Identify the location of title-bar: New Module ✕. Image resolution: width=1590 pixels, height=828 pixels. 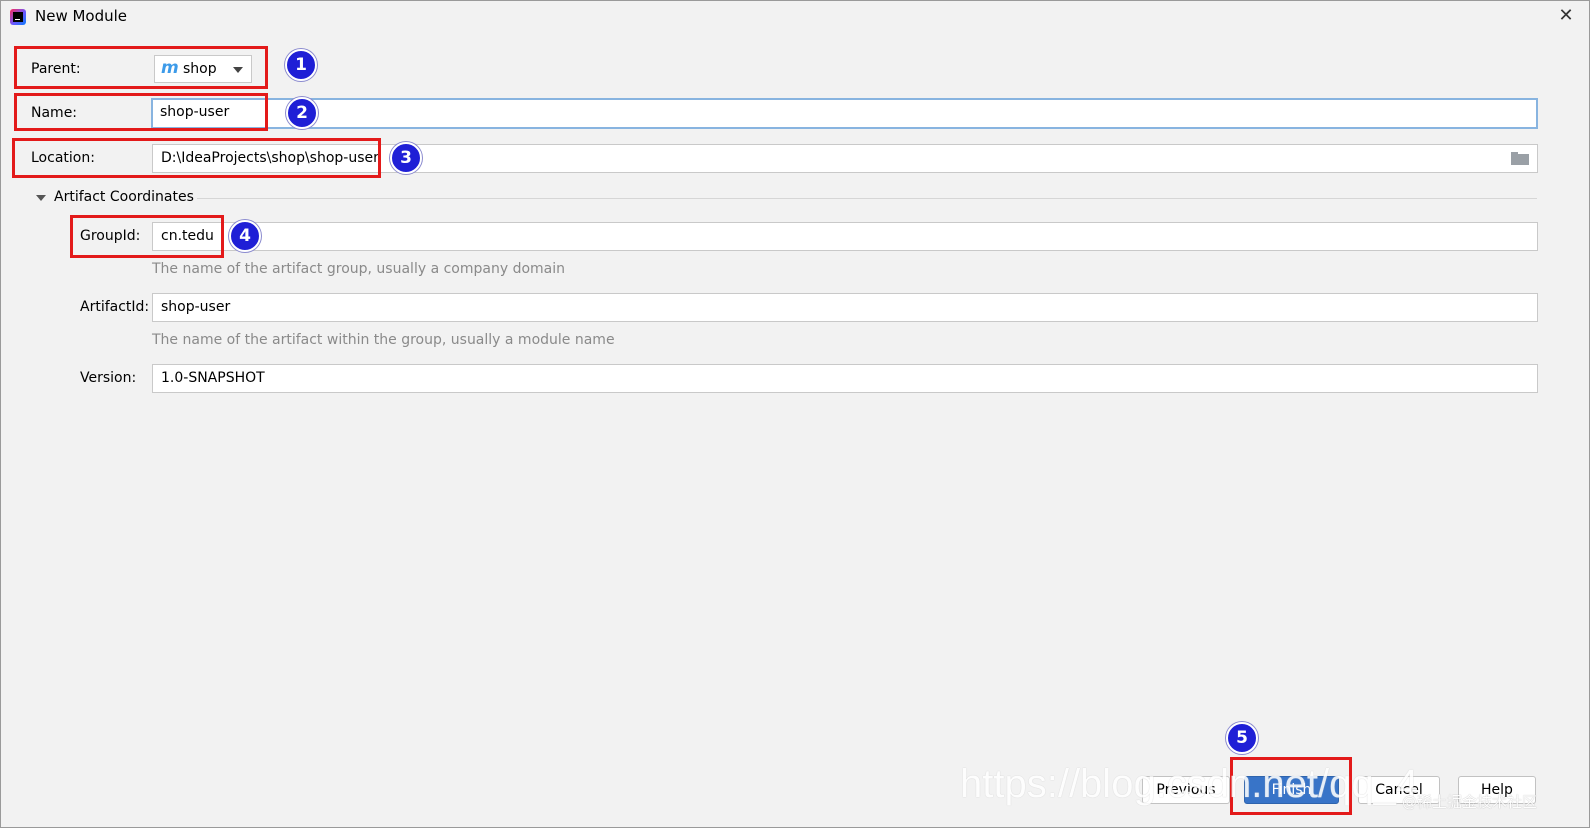
(795, 17).